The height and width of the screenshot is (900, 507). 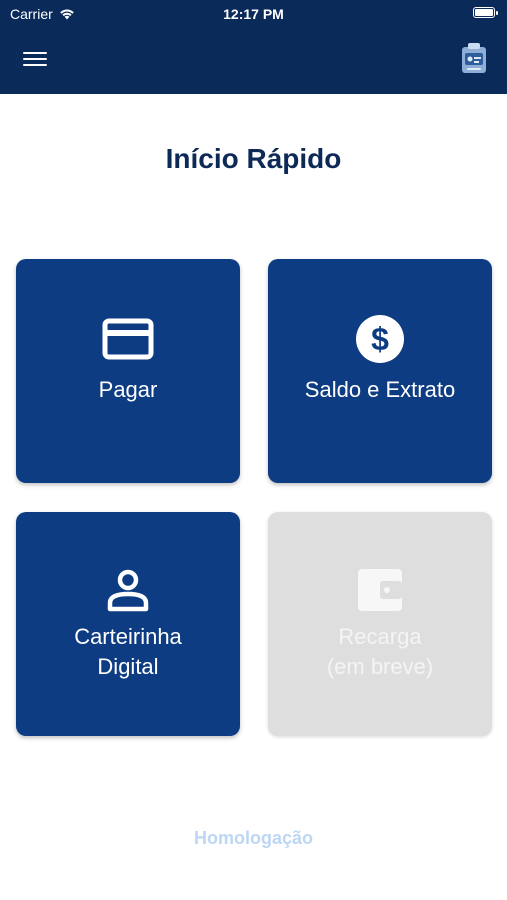 What do you see at coordinates (380, 371) in the screenshot?
I see `balance-statement-tile: $ Saldo e Extrato` at bounding box center [380, 371].